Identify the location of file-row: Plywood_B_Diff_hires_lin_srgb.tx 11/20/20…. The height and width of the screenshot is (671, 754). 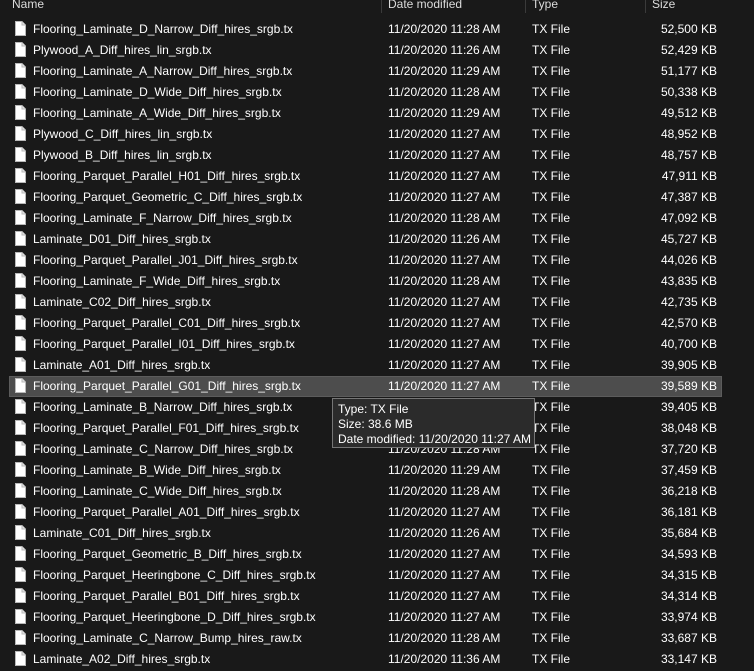
(377, 155).